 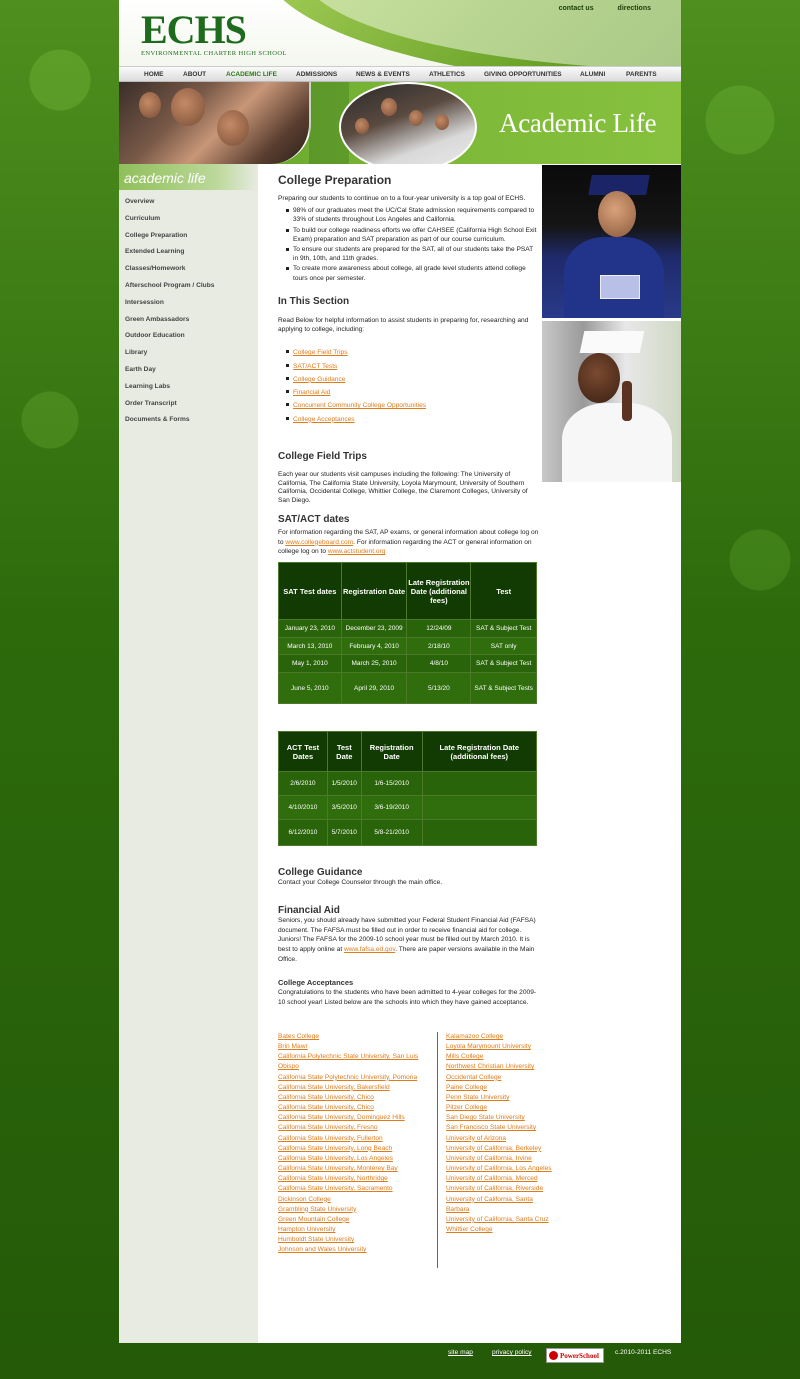 I want to click on banner-title: Academic Life, so click(x=578, y=123).